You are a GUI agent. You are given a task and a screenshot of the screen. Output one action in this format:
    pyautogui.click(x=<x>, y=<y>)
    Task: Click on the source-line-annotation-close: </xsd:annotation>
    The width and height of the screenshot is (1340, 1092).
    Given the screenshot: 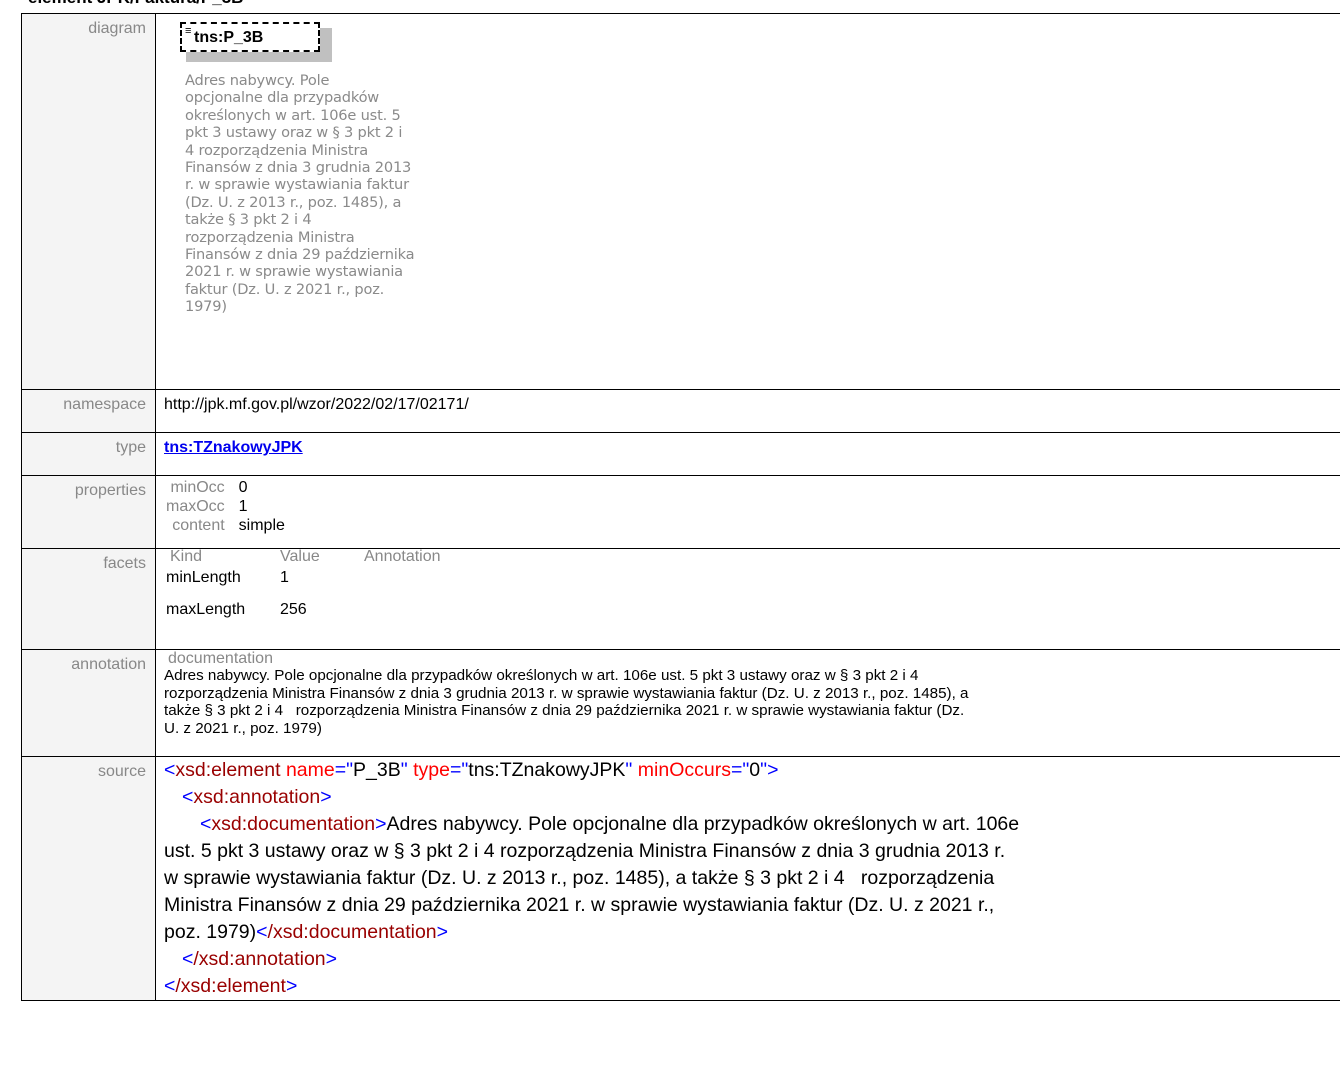 What is the action you would take?
    pyautogui.click(x=260, y=959)
    